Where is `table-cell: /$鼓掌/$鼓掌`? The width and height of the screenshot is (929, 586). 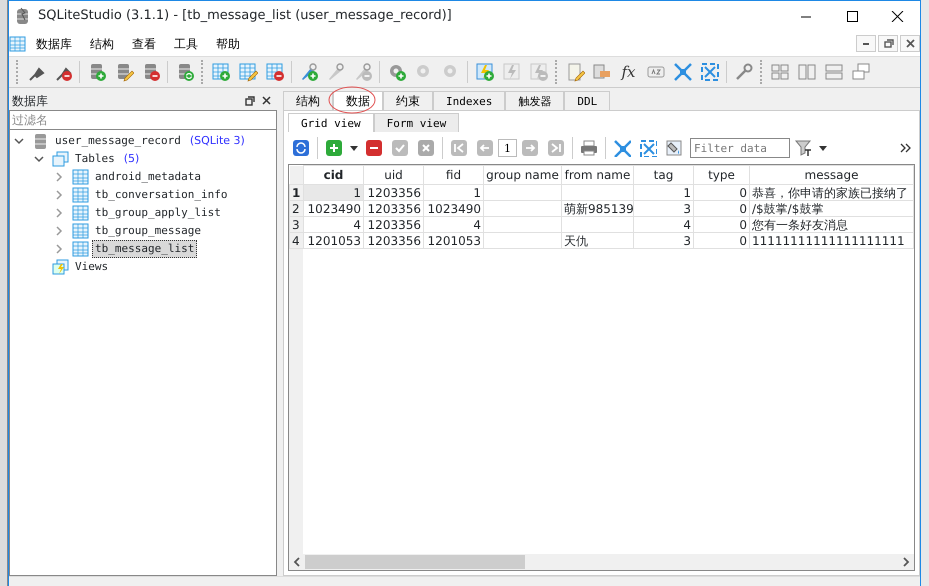 table-cell: /$鼓掌/$鼓掌 is located at coordinates (832, 208).